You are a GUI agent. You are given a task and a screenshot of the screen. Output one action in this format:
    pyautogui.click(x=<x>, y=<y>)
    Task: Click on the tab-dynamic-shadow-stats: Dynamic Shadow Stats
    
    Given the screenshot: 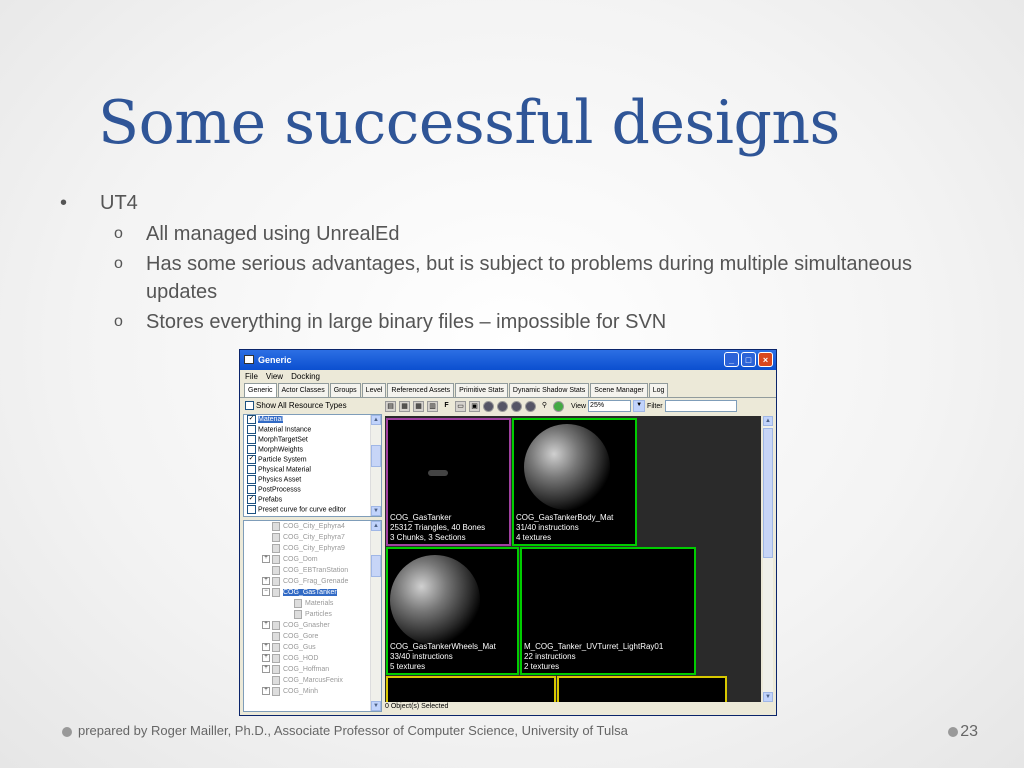 What is the action you would take?
    pyautogui.click(x=549, y=390)
    